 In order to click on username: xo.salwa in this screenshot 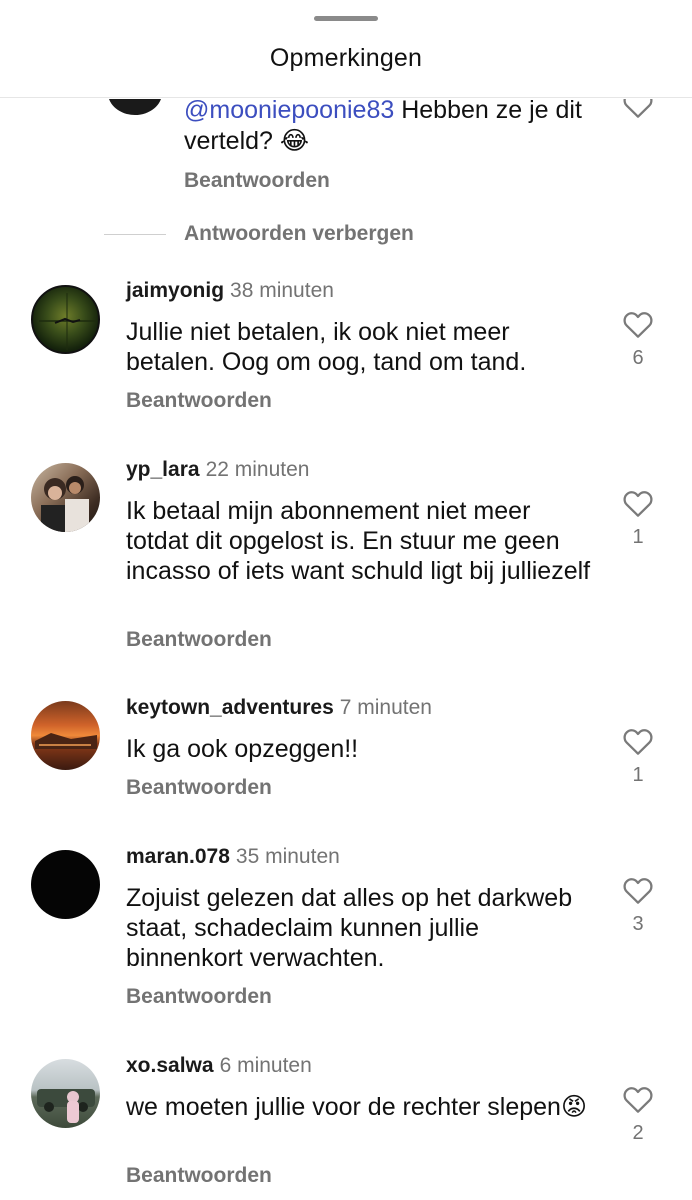, I will do `click(170, 1065)`.